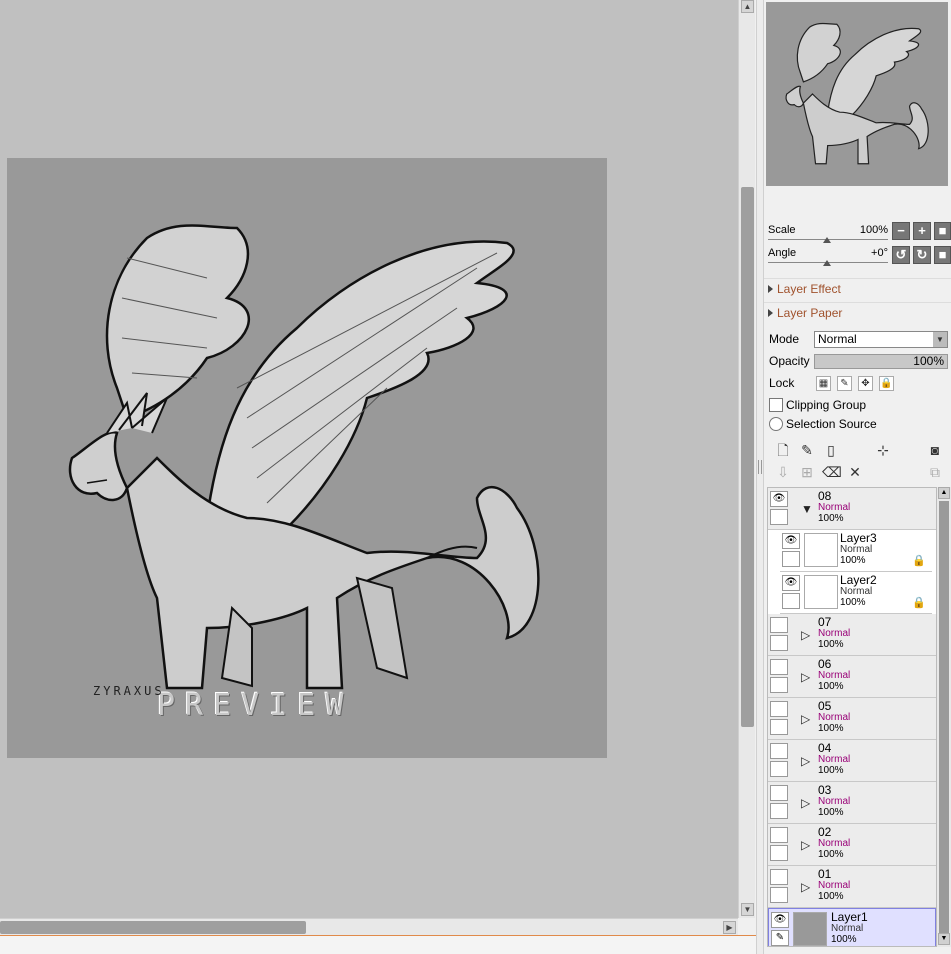 The width and height of the screenshot is (951, 954). I want to click on layer-layer2: 👁 Layer2 Normal 100% 🔒, so click(856, 593).